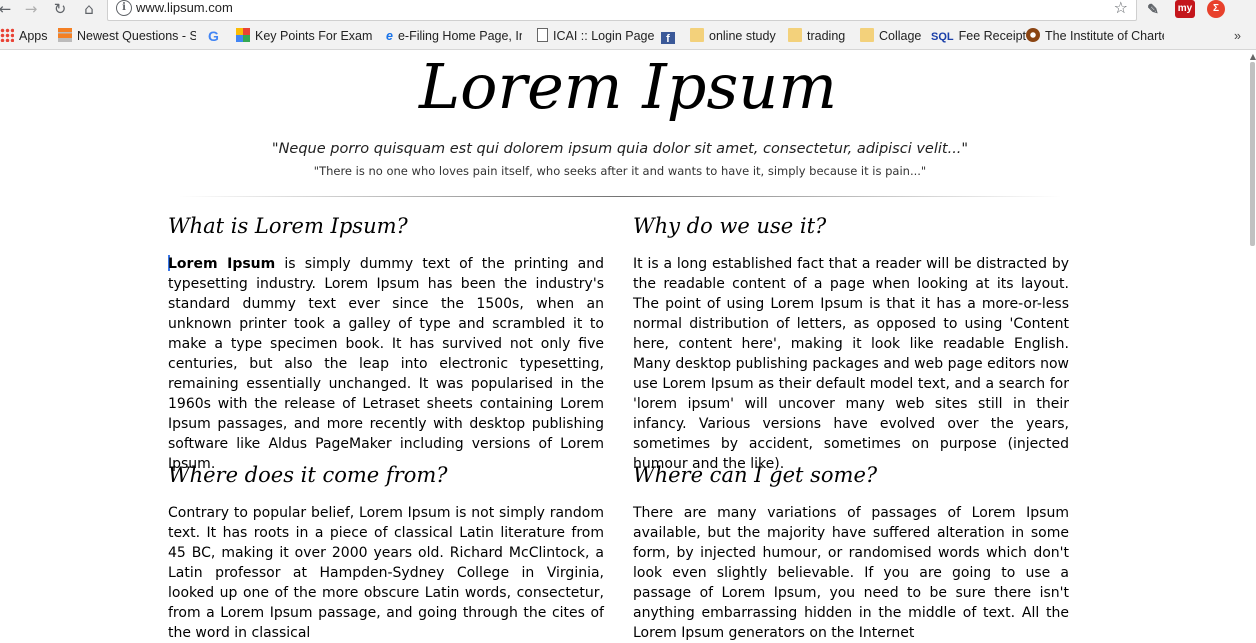  What do you see at coordinates (308, 475) in the screenshot?
I see `section-heading: Where does it come from?` at bounding box center [308, 475].